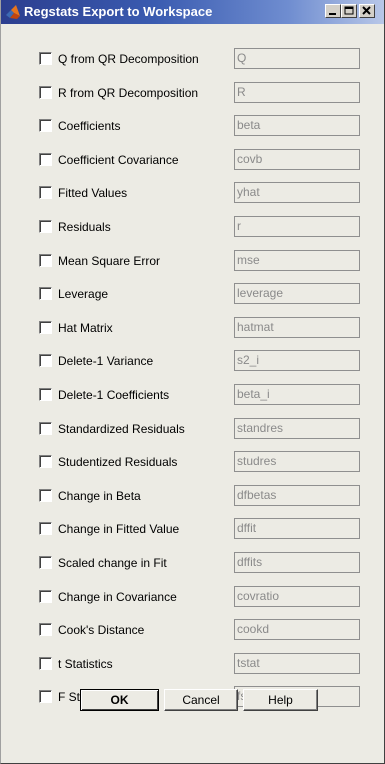 This screenshot has height=764, width=385. Describe the element at coordinates (297, 663) in the screenshot. I see `variable-name-field: tstat` at that location.